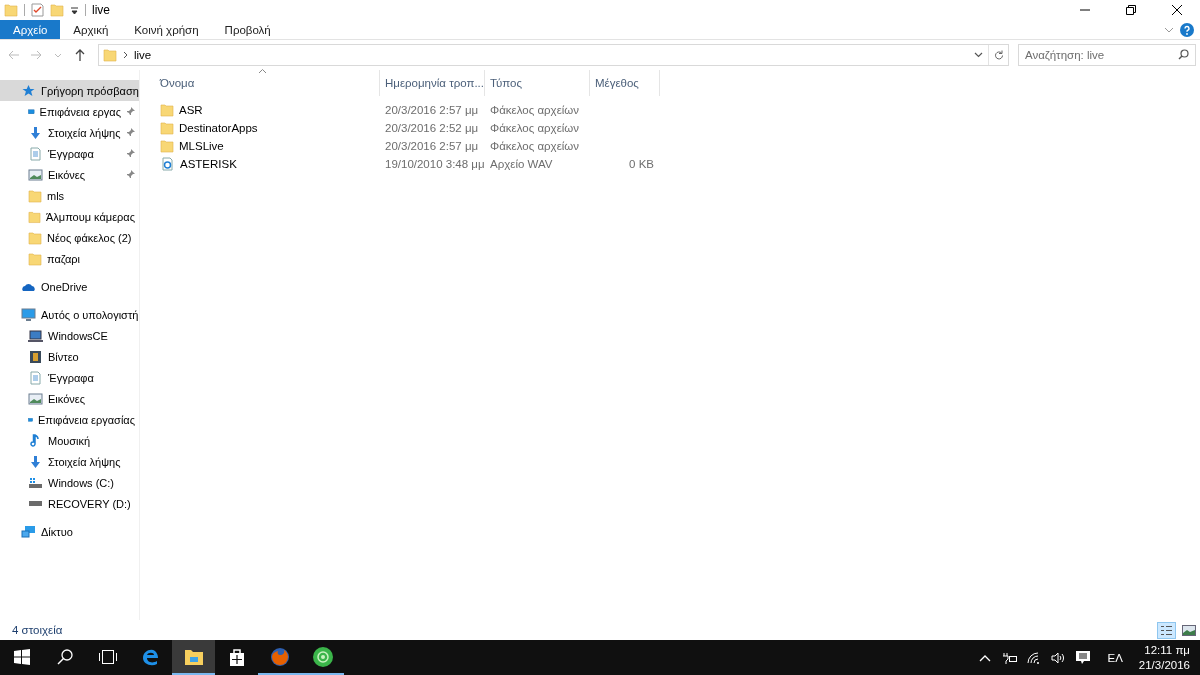  I want to click on wifi-icon, so click(1034, 657).